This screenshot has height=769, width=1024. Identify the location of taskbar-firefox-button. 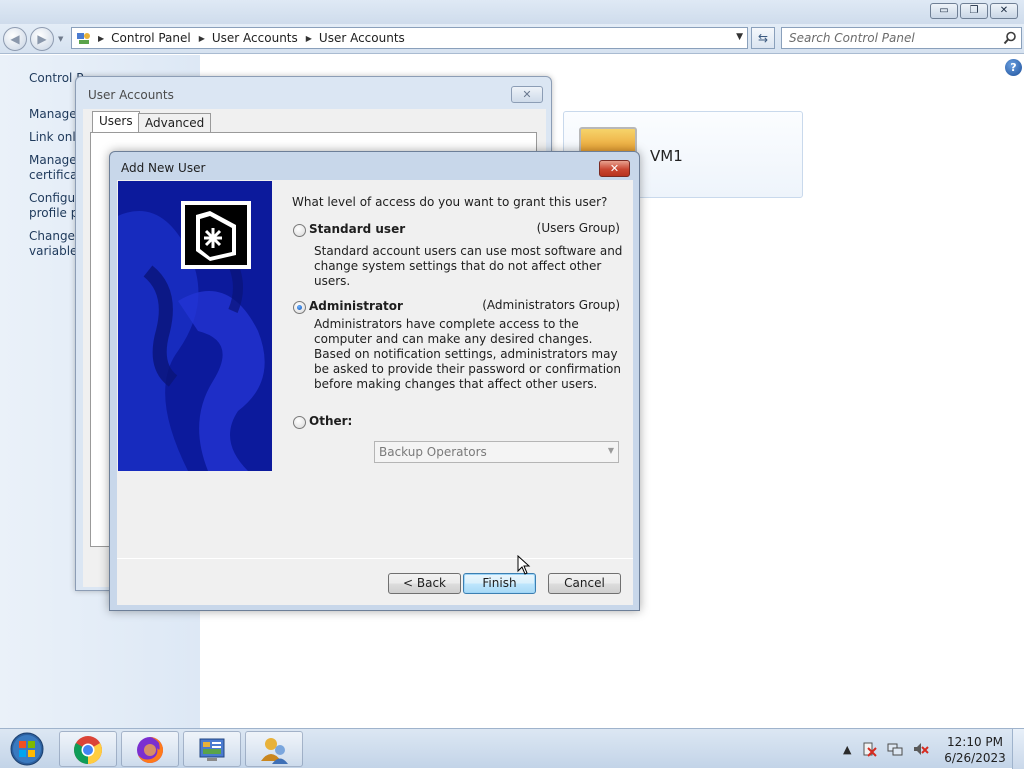
(150, 749).